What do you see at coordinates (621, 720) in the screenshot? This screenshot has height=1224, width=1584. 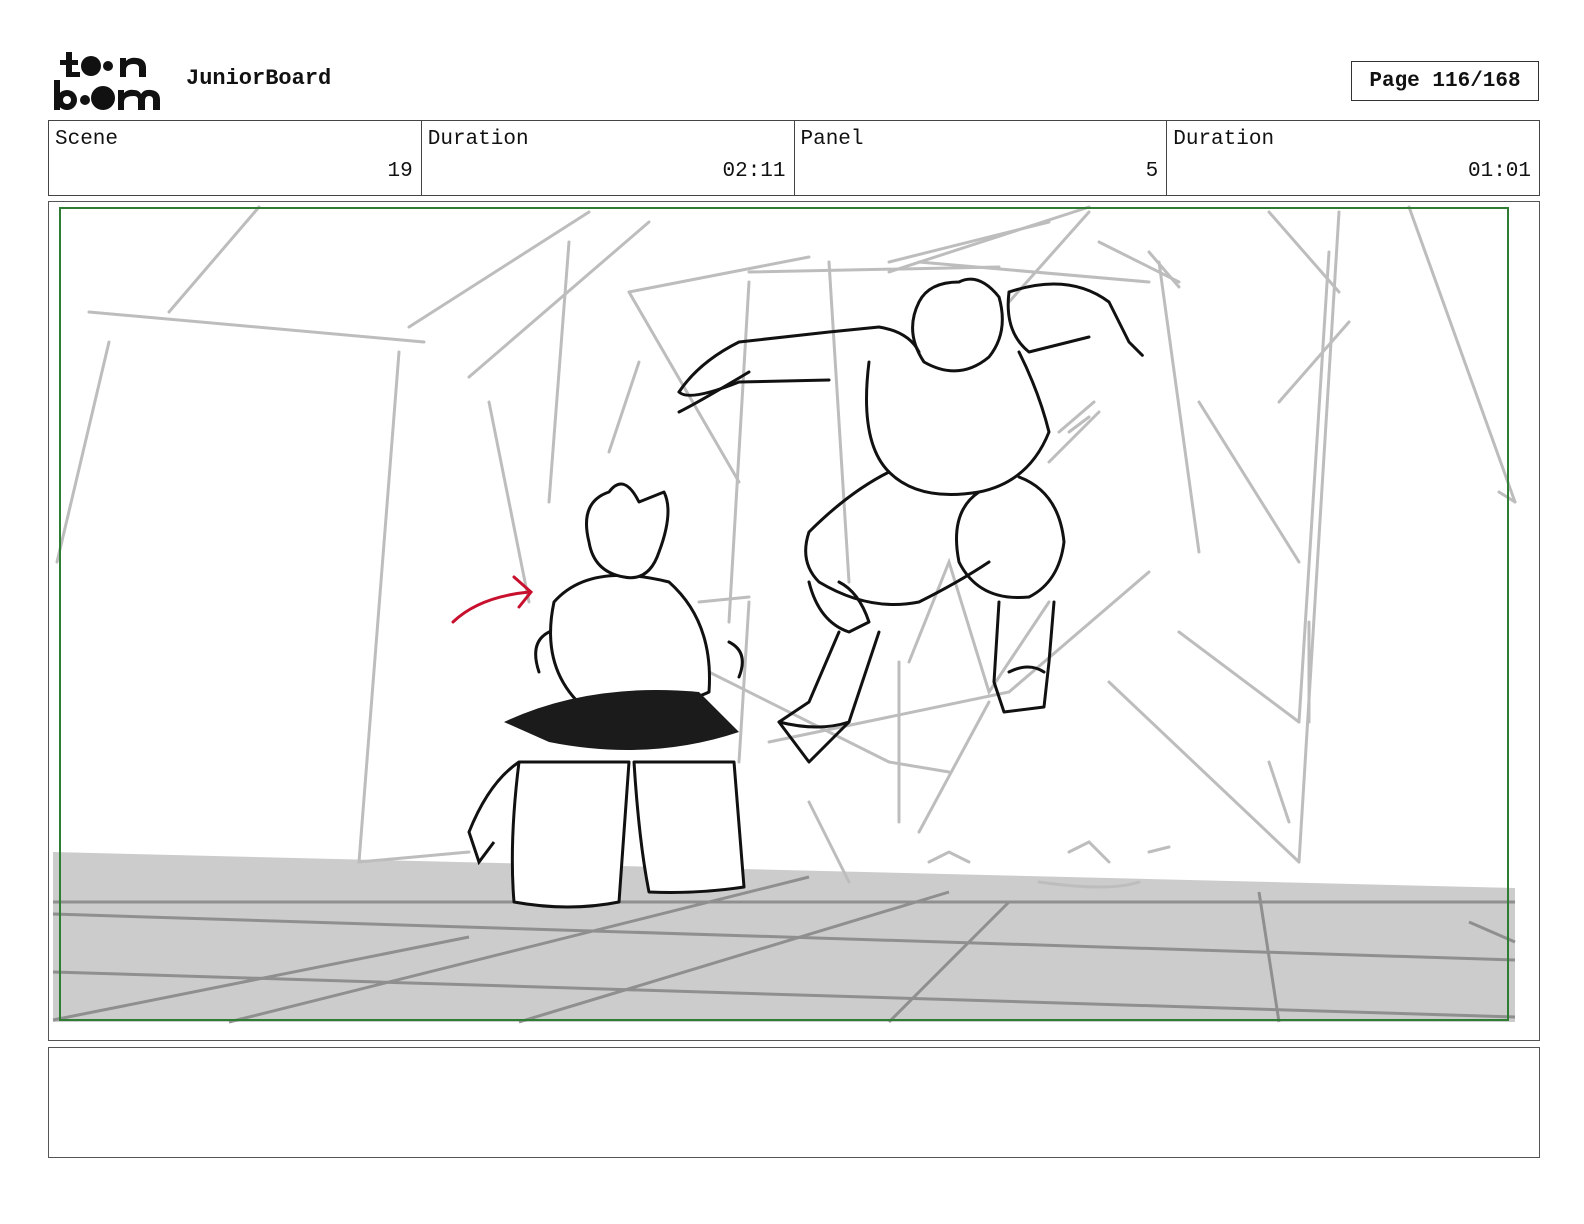 I see `character-skirt` at bounding box center [621, 720].